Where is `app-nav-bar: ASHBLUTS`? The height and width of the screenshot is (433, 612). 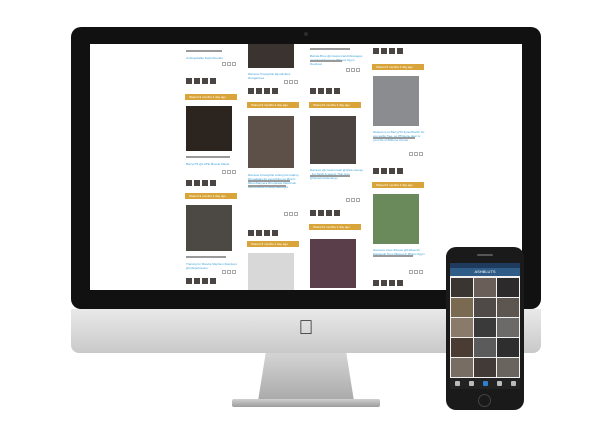 app-nav-bar: ASHBLUTS is located at coordinates (485, 272).